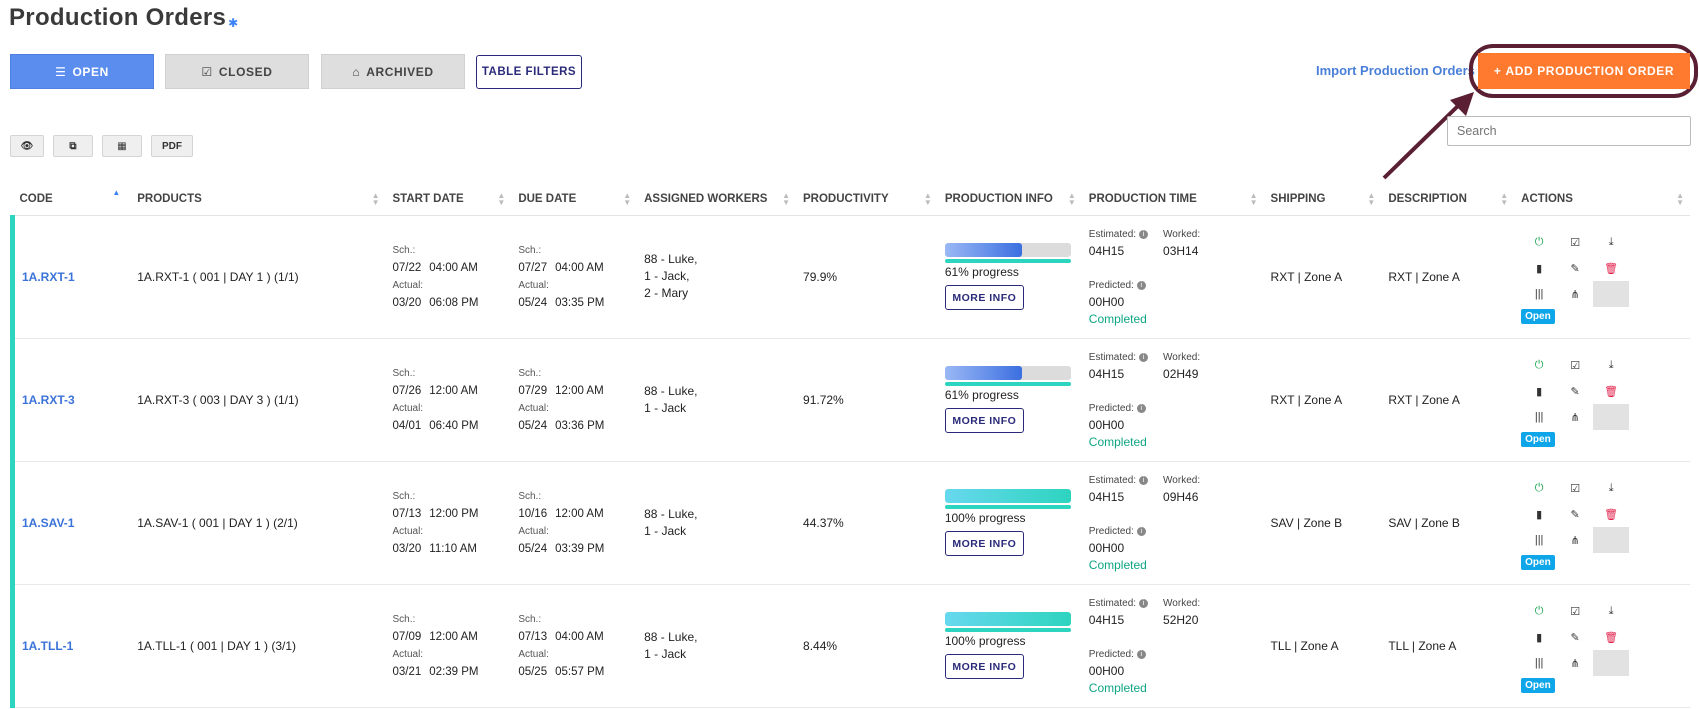 The height and width of the screenshot is (709, 1699). Describe the element at coordinates (1117, 441) in the screenshot. I see `status-text: Completed` at that location.